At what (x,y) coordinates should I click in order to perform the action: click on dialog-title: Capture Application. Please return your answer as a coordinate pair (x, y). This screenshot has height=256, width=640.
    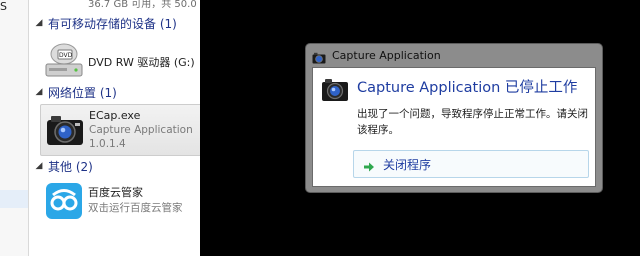
    Looking at the image, I should click on (386, 55).